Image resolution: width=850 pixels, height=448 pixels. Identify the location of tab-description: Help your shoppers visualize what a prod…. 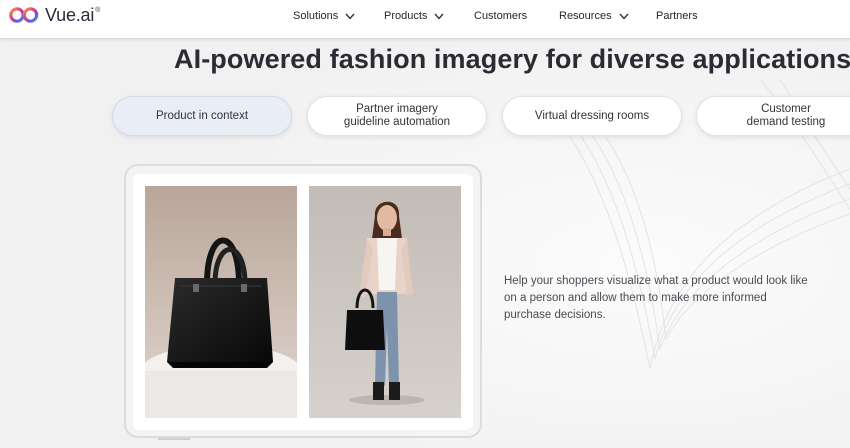
(656, 298).